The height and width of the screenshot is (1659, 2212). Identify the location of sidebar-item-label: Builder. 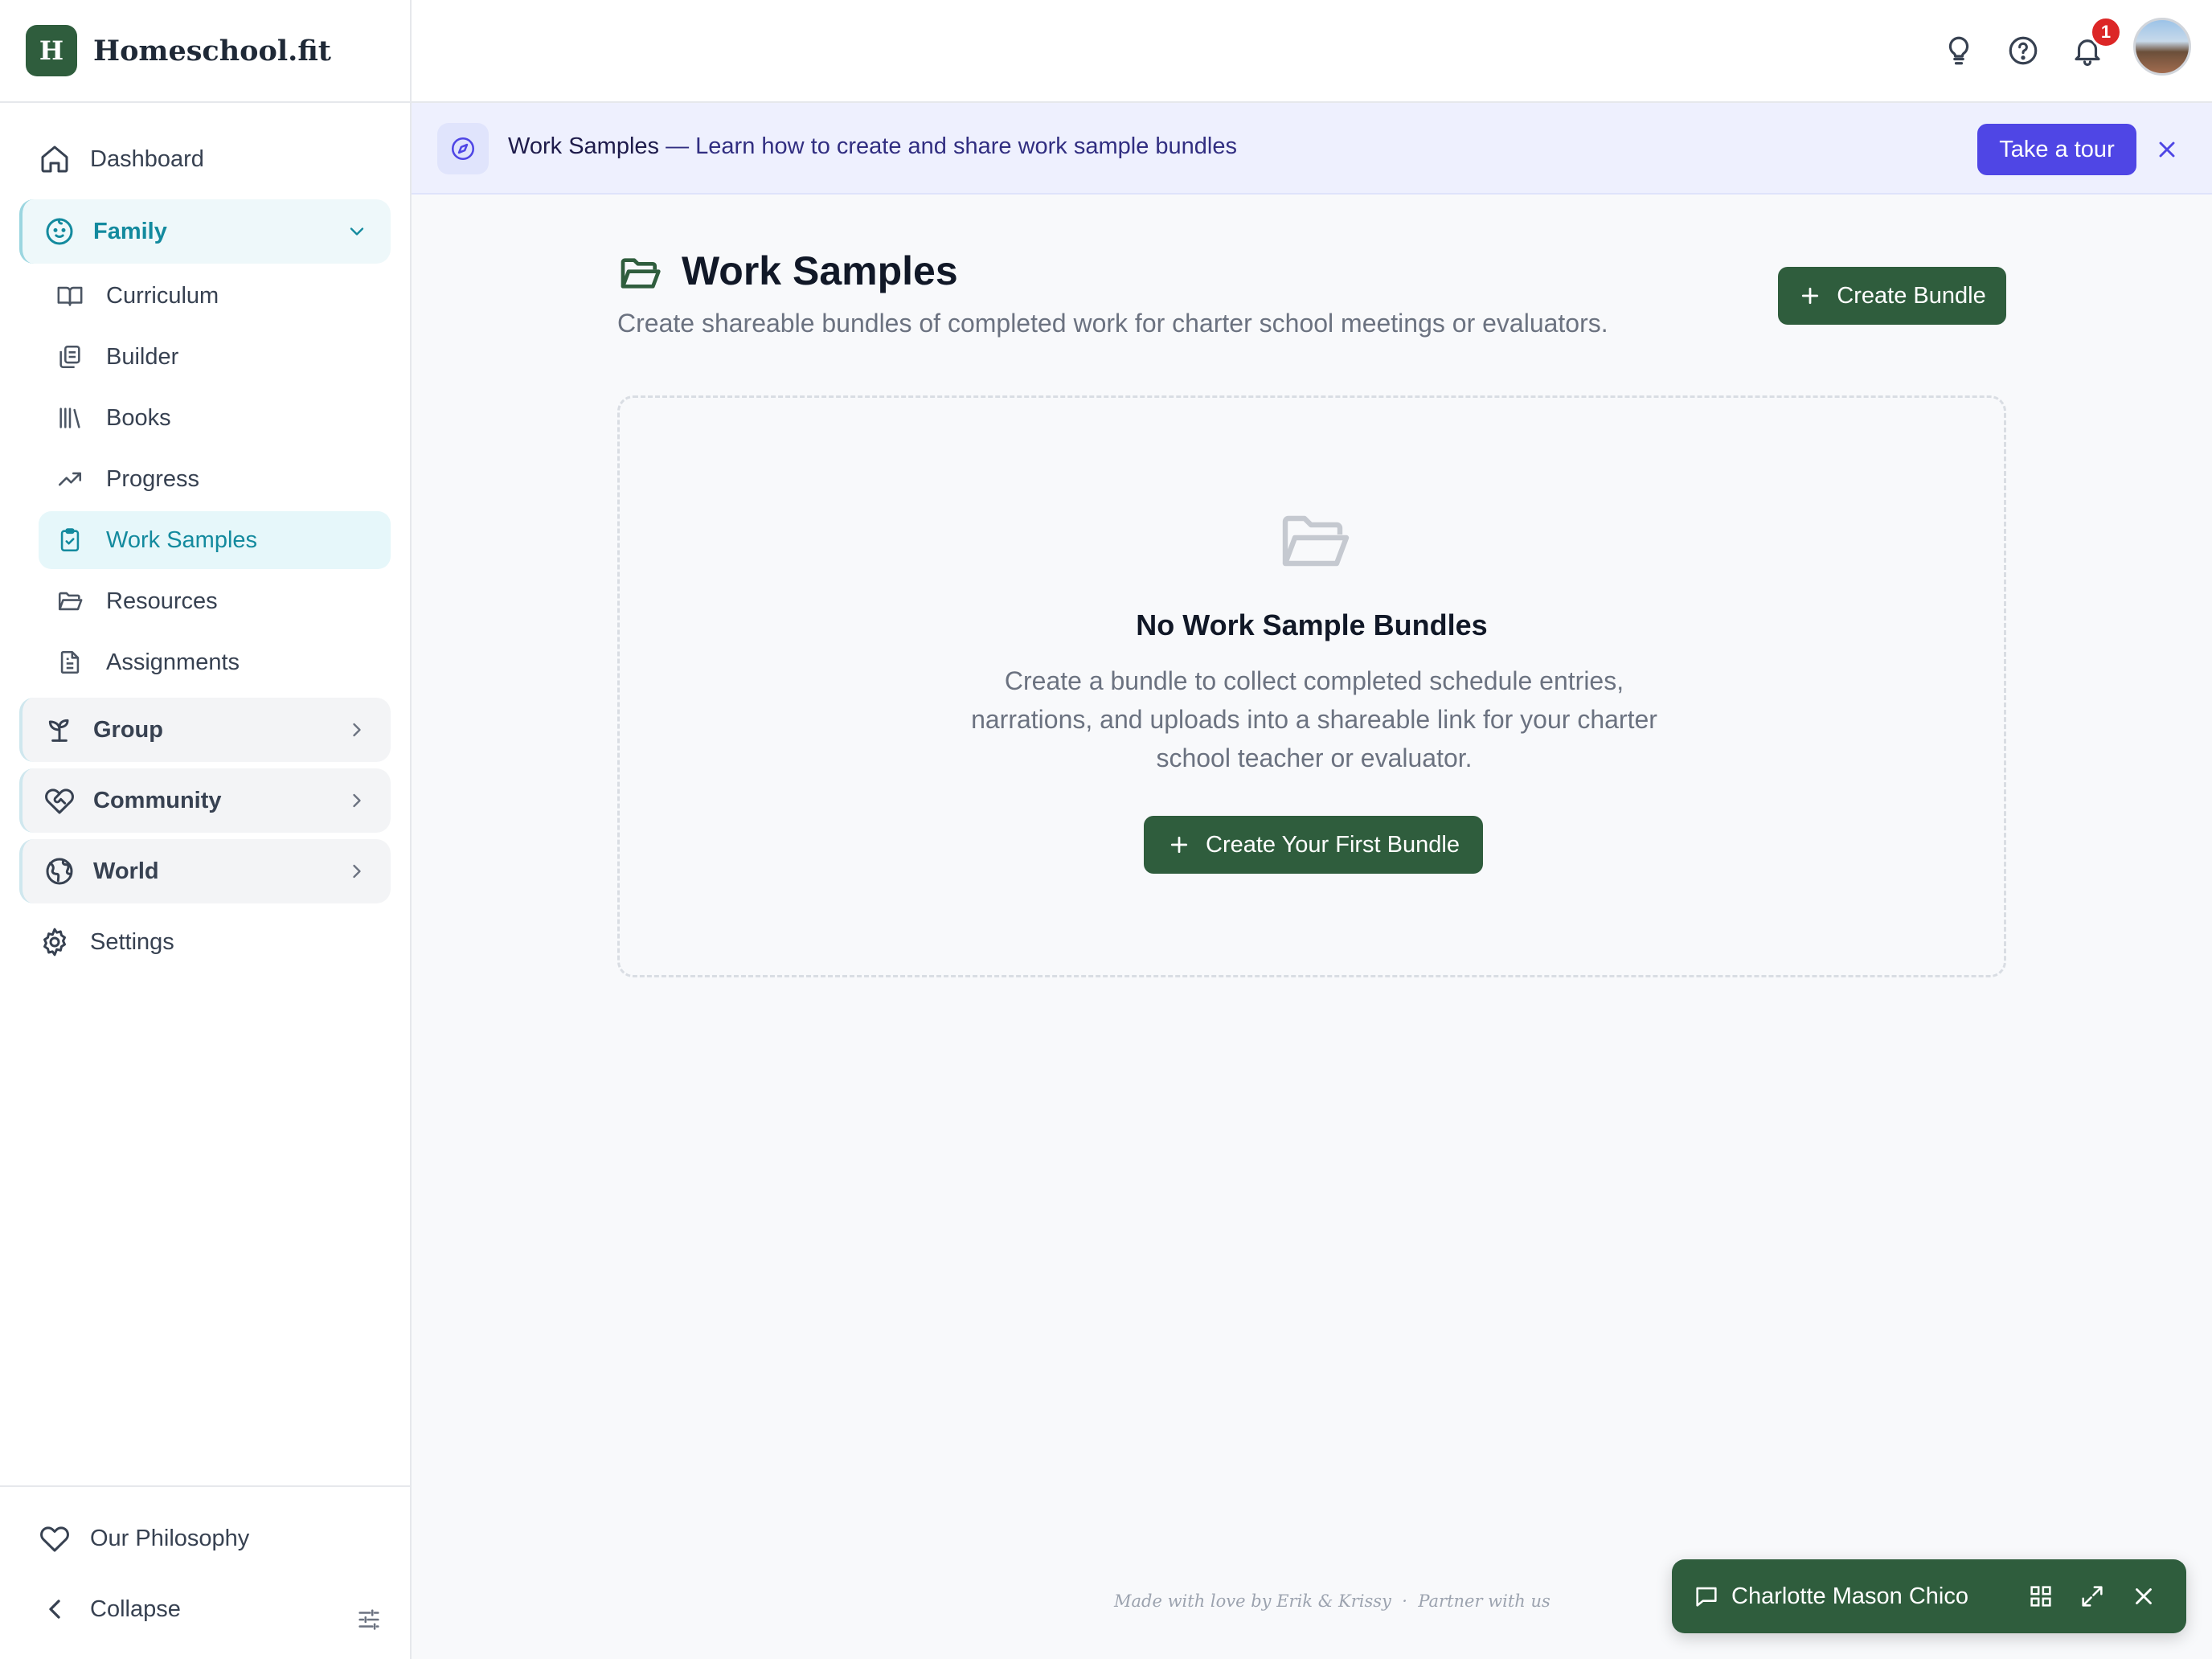
(142, 356).